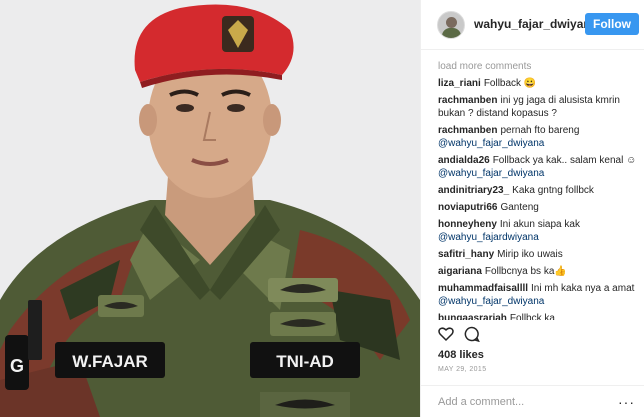 This screenshot has height=417, width=644. I want to click on likes-count: 408 likes, so click(461, 355).